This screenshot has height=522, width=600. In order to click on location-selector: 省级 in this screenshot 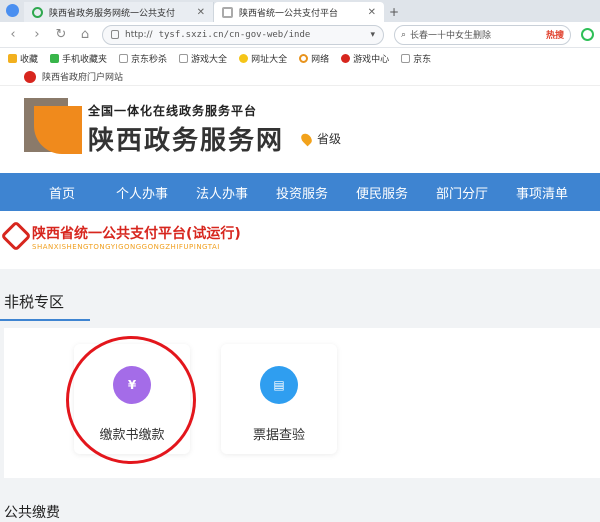, I will do `click(320, 138)`.